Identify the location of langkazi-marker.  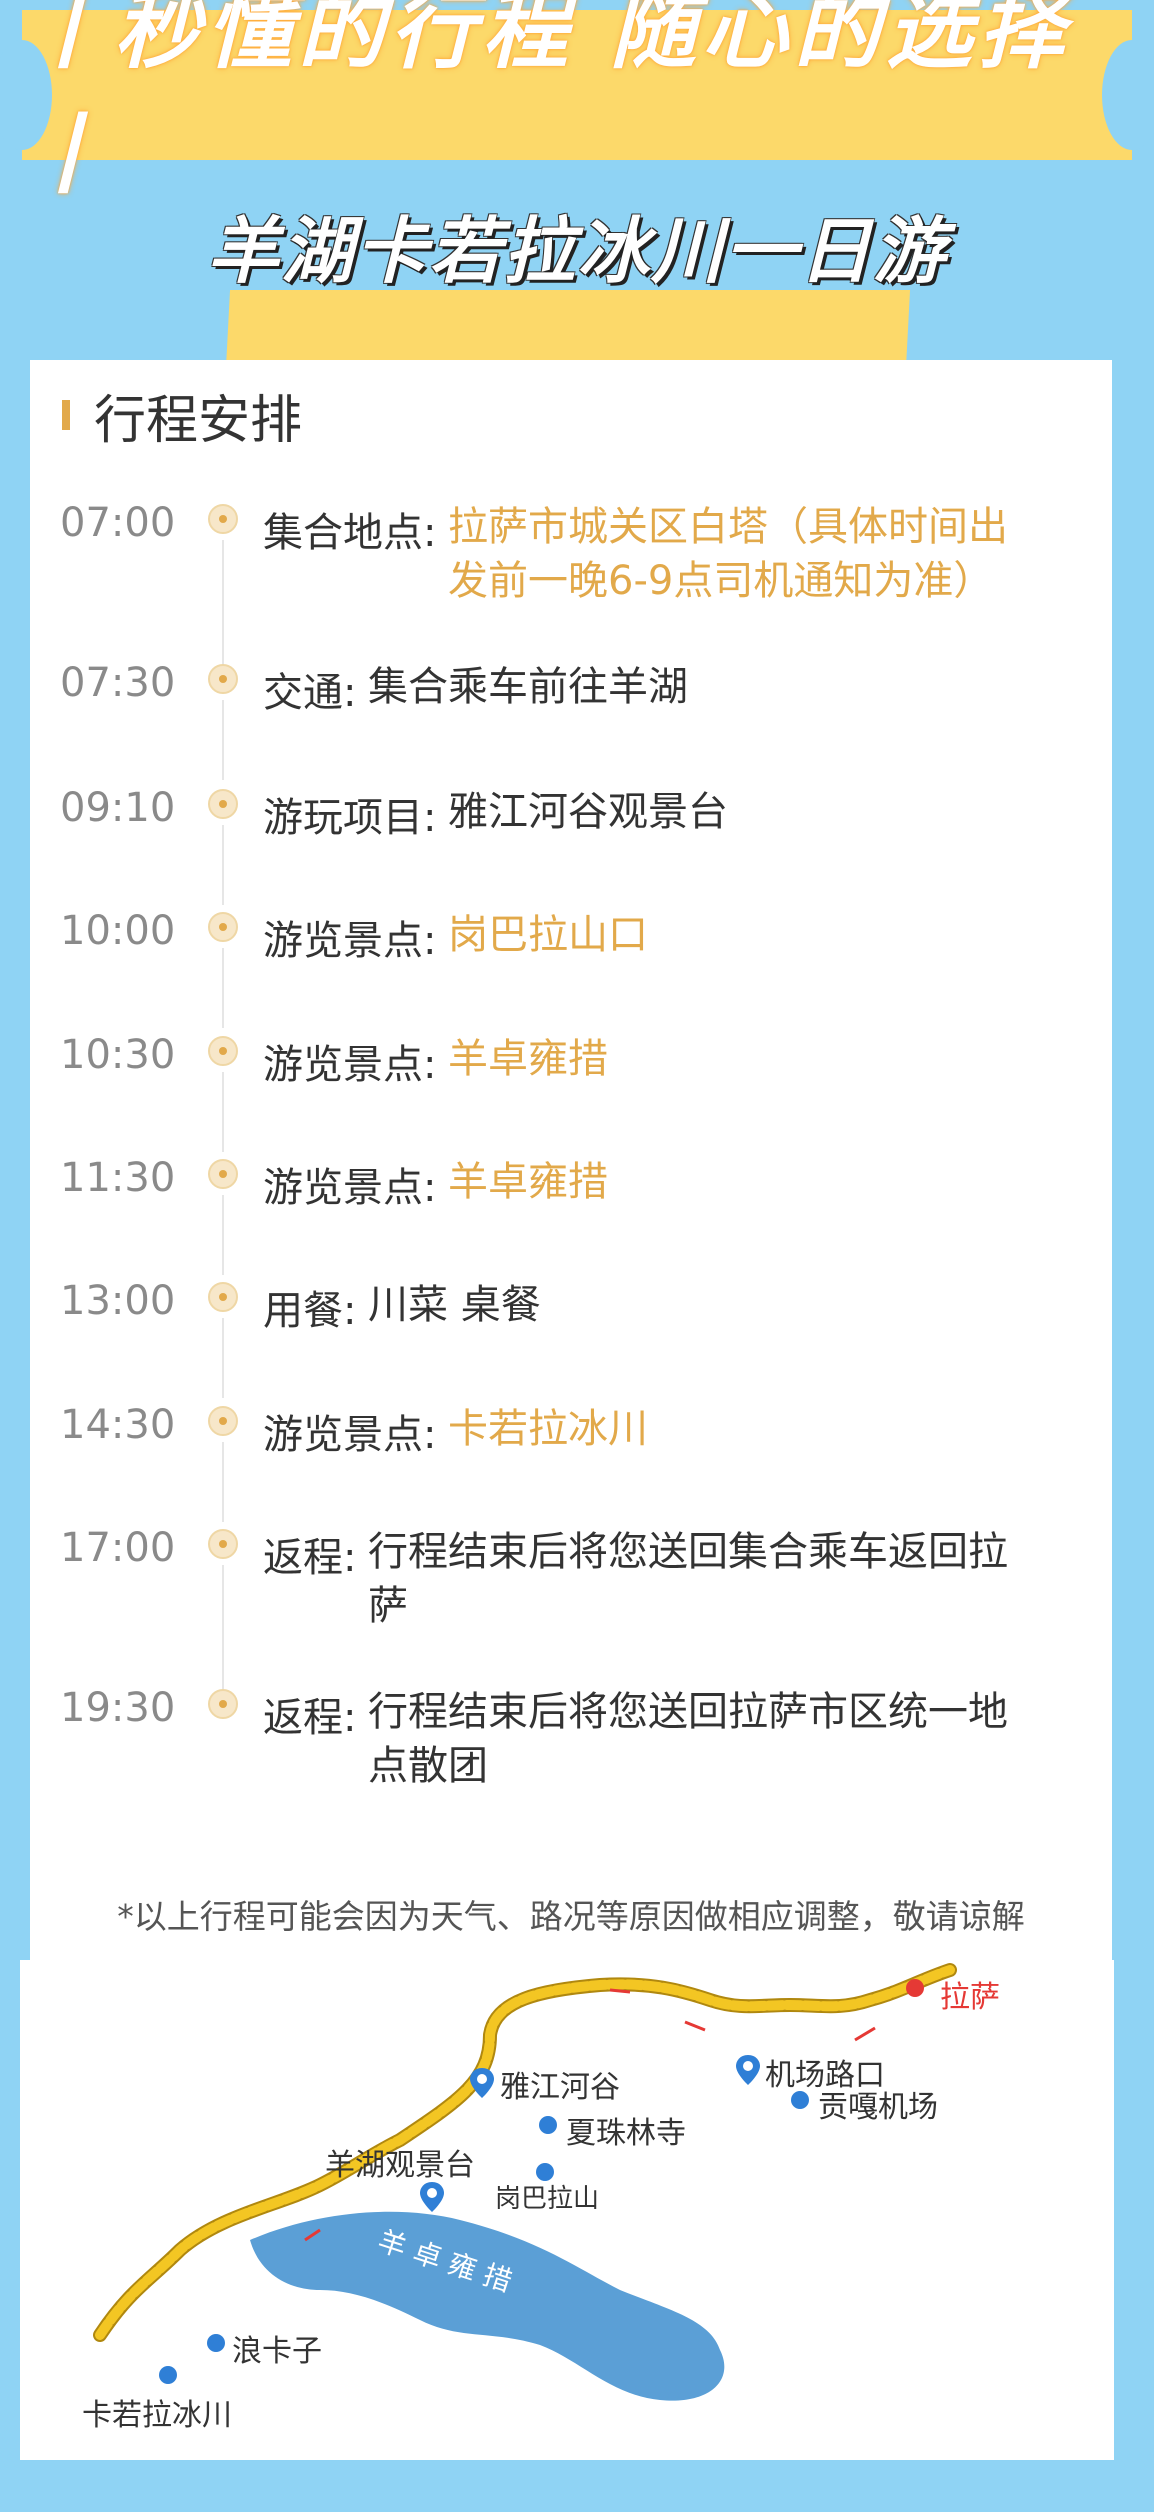
(216, 2343).